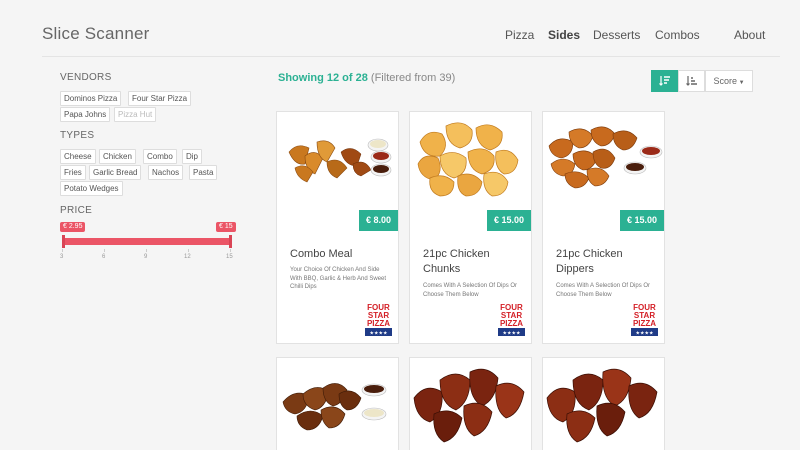 The image size is (800, 450). I want to click on results-count: Showing 12 of 28, so click(323, 78).